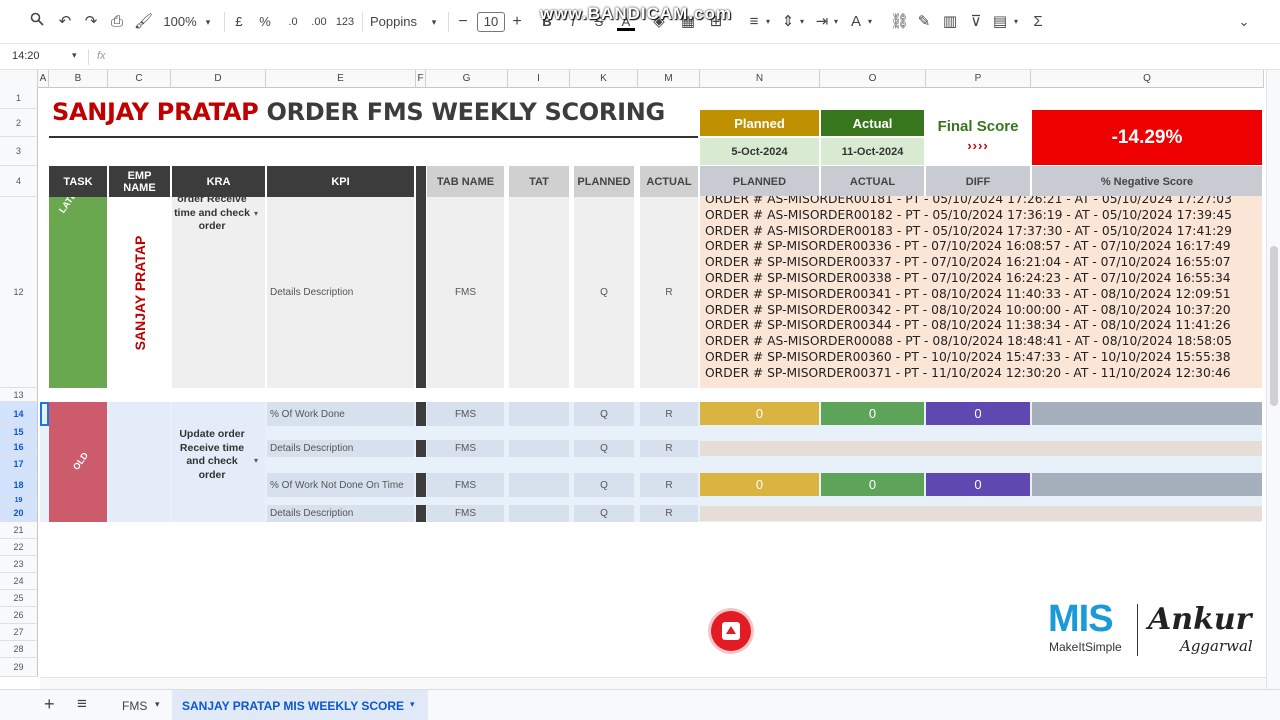  Describe the element at coordinates (65, 22) in the screenshot. I see `undo-icon: ↶` at that location.